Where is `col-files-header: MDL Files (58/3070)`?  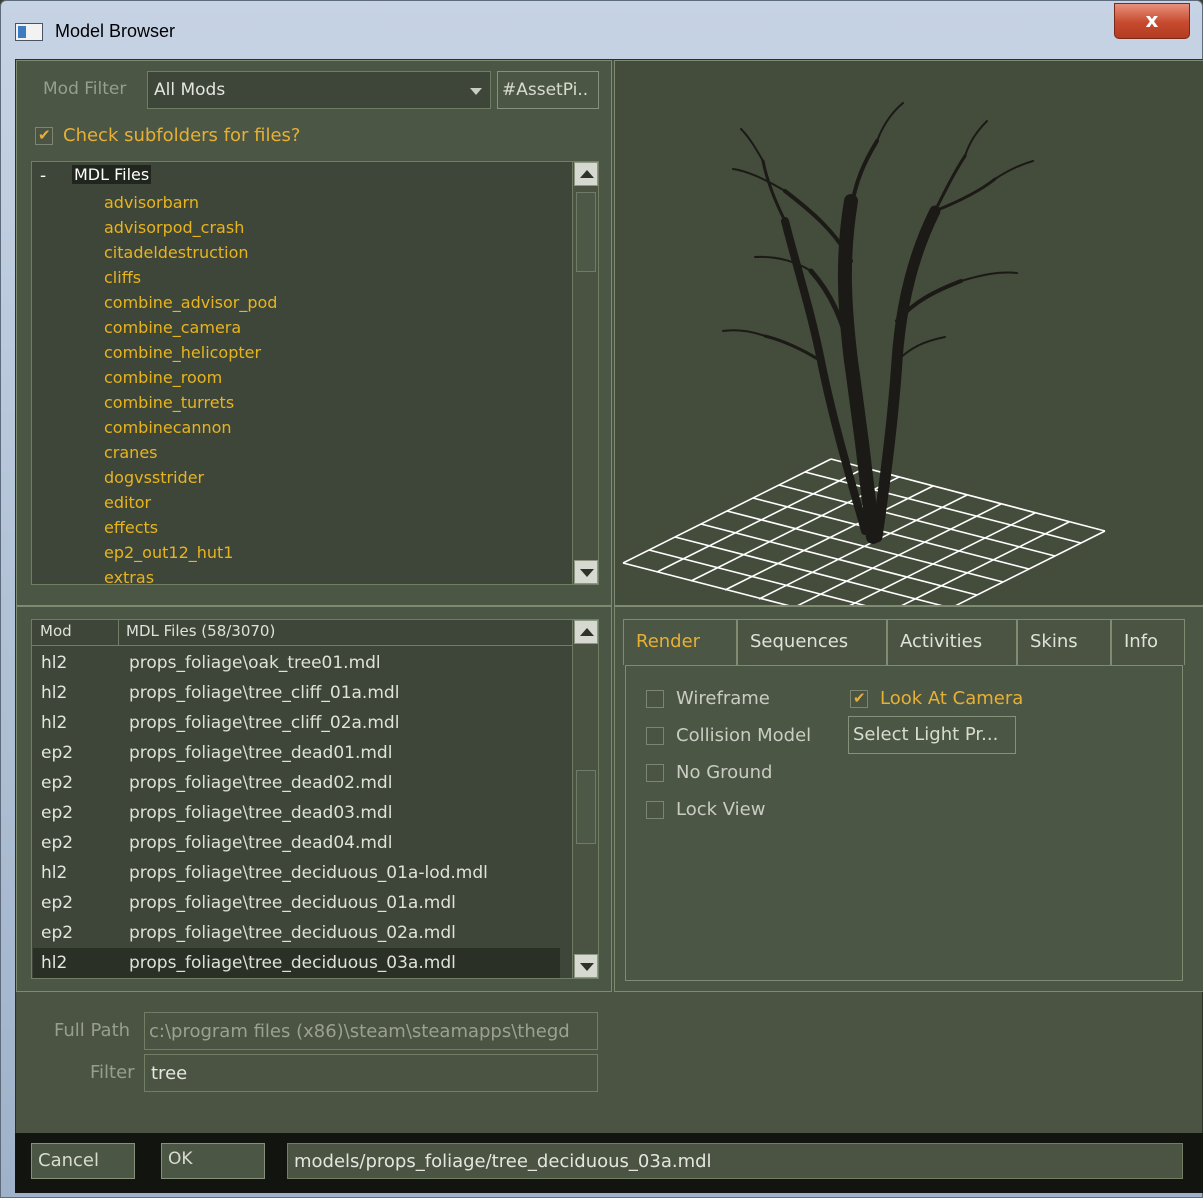 col-files-header: MDL Files (58/3070) is located at coordinates (200, 631).